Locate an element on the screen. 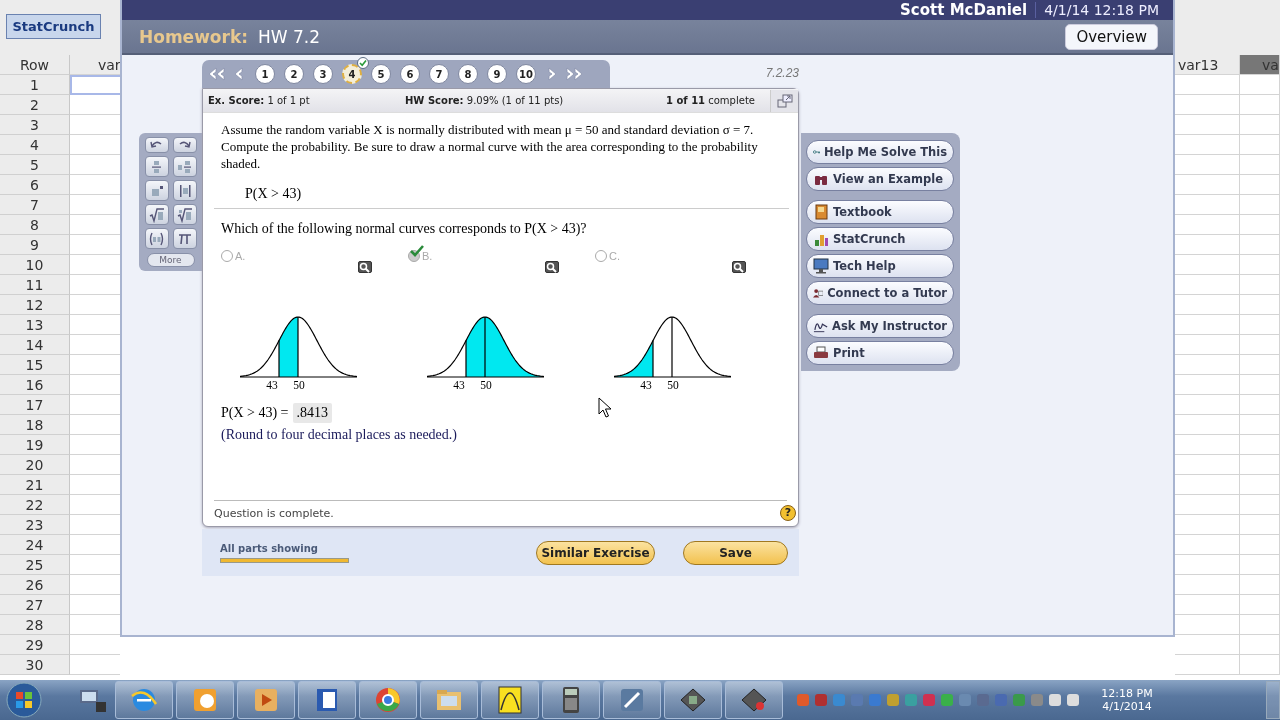 This screenshot has height=720, width=1280. start-button is located at coordinates (24, 700).